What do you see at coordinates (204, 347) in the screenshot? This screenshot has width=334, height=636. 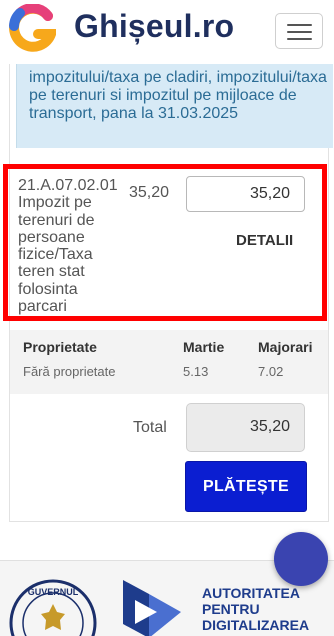 I see `month-header: Martie` at bounding box center [204, 347].